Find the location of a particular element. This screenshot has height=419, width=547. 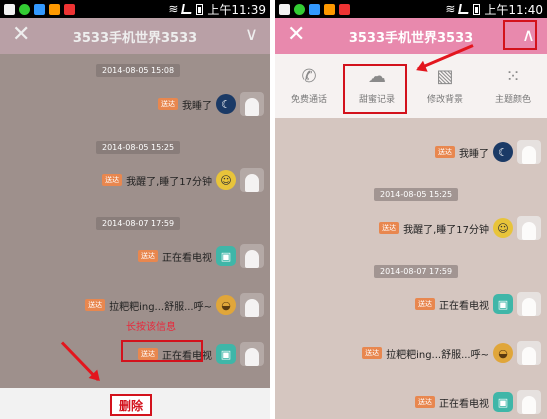

status-bar: ≋ 上午11:40 is located at coordinates (411, 9).